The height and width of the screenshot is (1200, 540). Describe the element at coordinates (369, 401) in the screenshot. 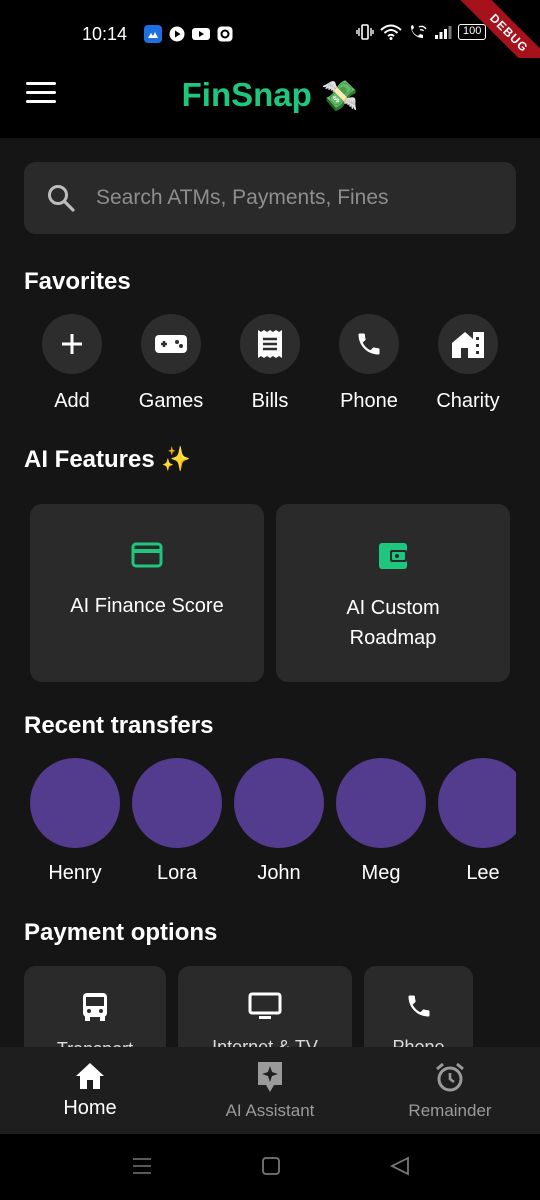

I see `favorite-label: Phone` at that location.